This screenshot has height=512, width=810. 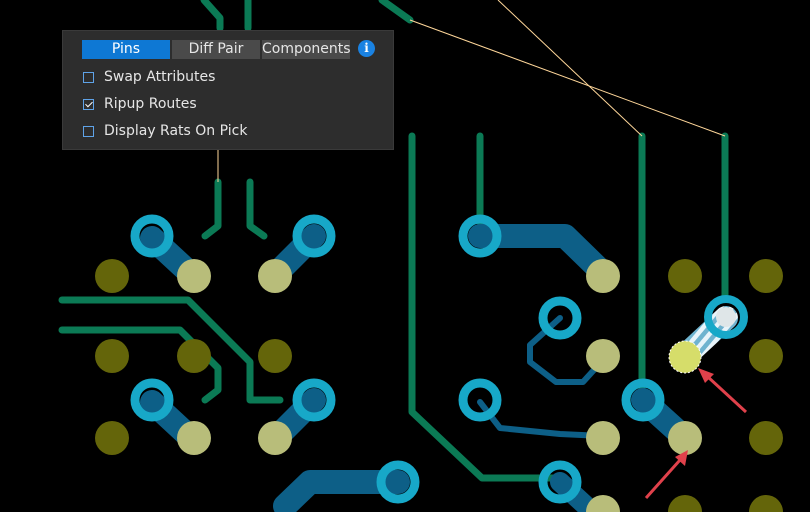 What do you see at coordinates (708, 334) in the screenshot?
I see `selected-route` at bounding box center [708, 334].